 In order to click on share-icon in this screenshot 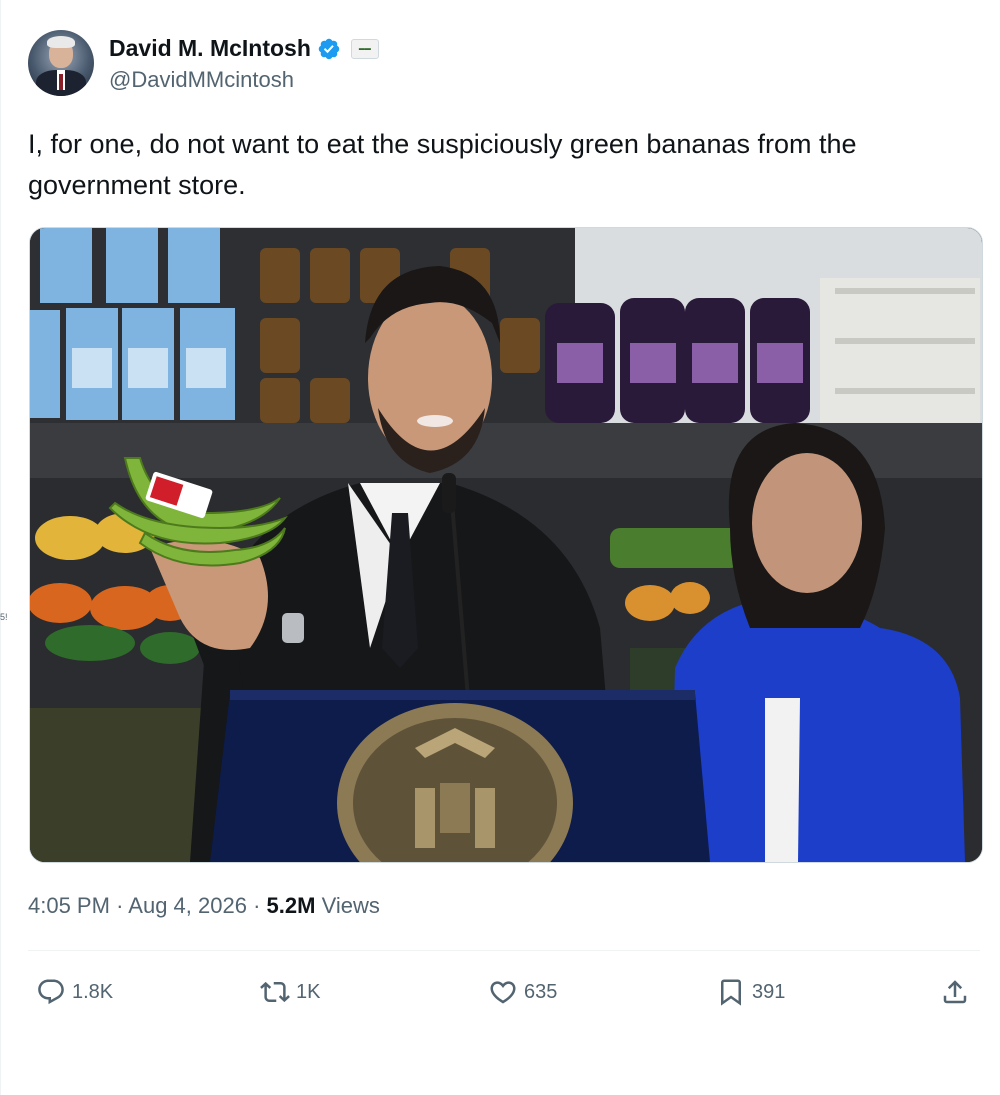, I will do `click(955, 992)`.